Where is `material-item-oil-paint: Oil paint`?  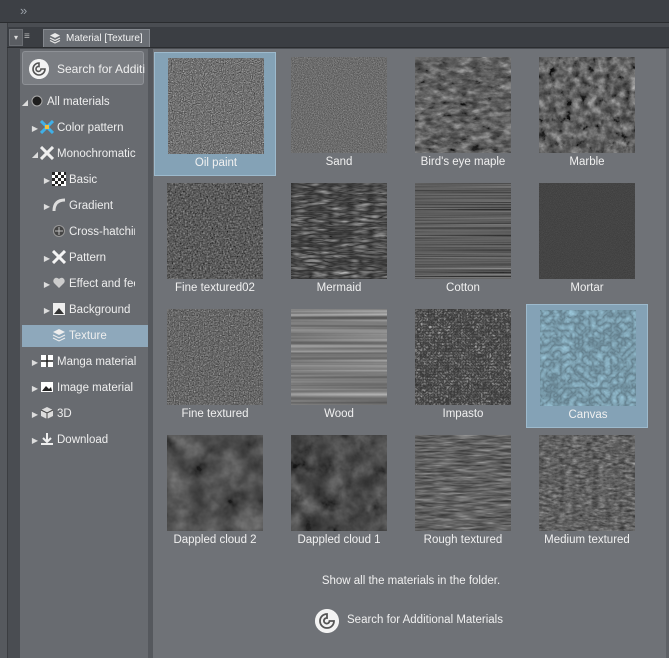 material-item-oil-paint: Oil paint is located at coordinates (215, 114).